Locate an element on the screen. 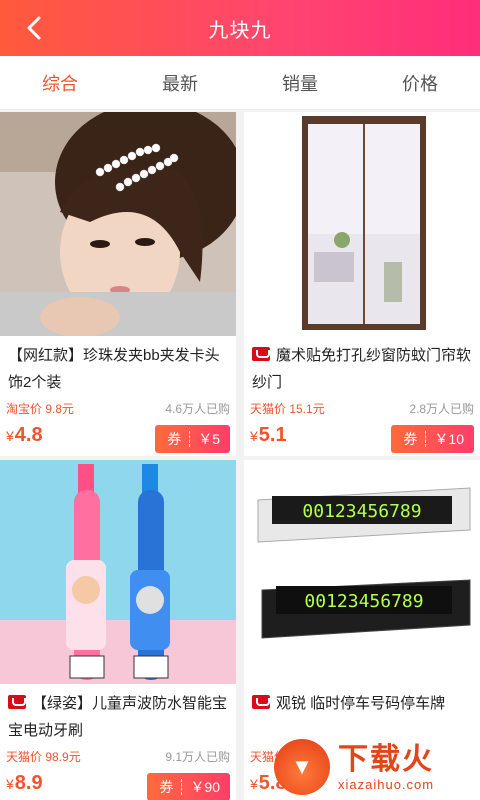 This screenshot has width=480, height=800. final-price: ¥4.8 is located at coordinates (24, 435).